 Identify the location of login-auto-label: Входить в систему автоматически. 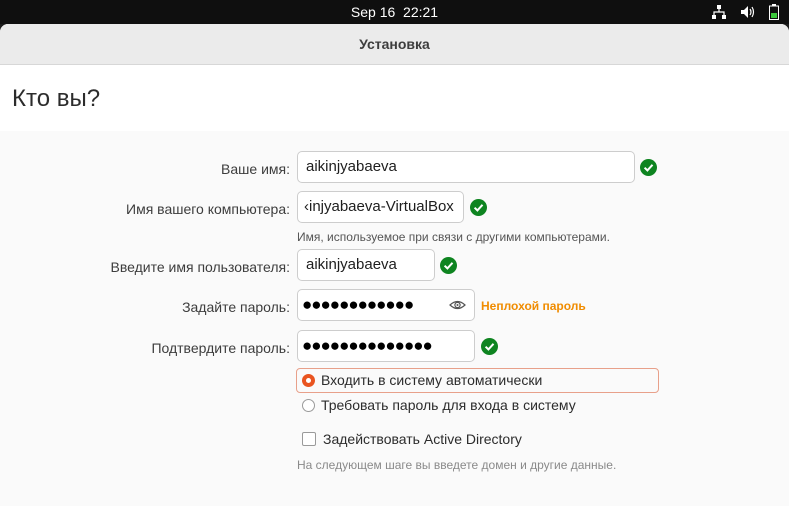
(432, 380).